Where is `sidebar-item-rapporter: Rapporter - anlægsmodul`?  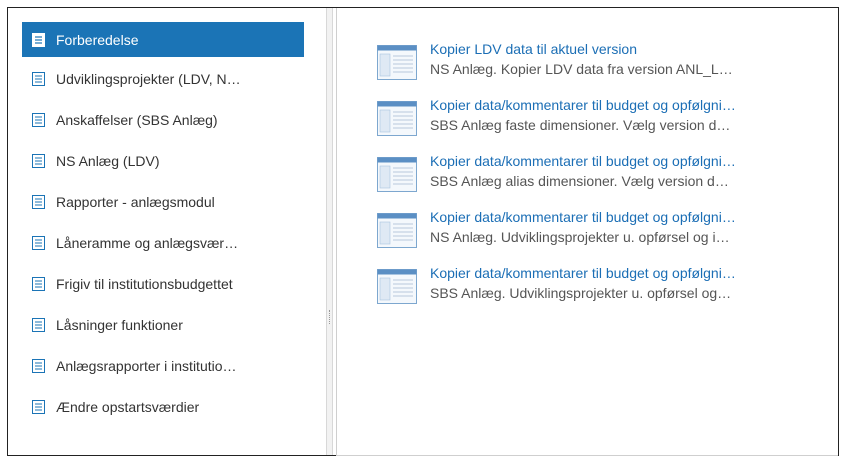 sidebar-item-rapporter: Rapporter - anlægsmodul is located at coordinates (163, 202).